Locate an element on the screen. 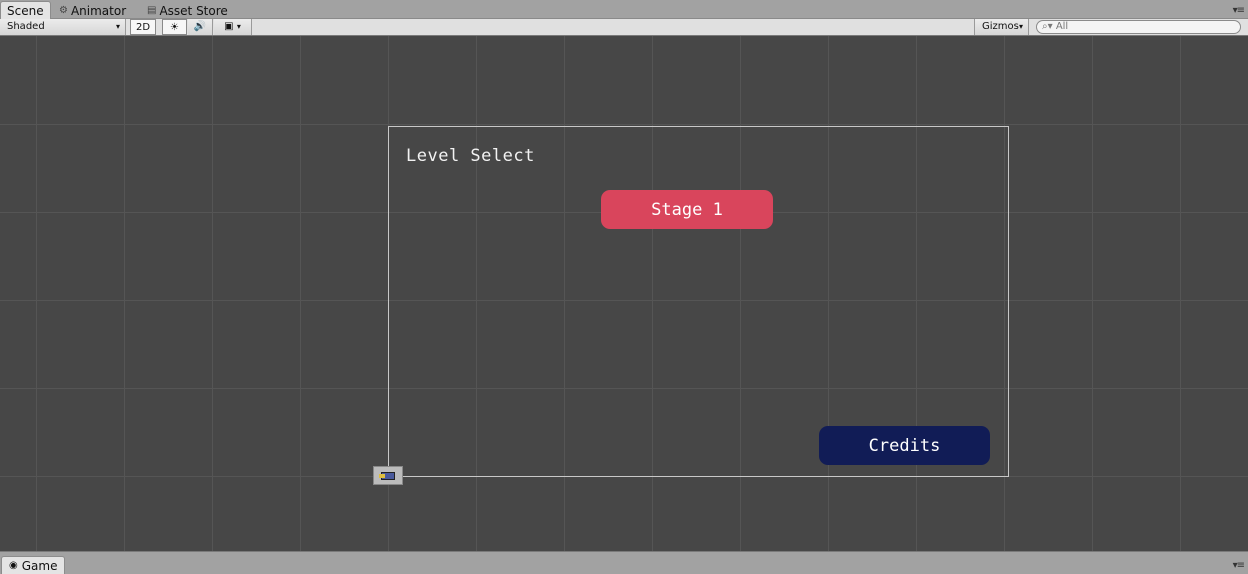 The image size is (1248, 574). gizmos-dropdown: Gizmos ▾ is located at coordinates (1001, 27).